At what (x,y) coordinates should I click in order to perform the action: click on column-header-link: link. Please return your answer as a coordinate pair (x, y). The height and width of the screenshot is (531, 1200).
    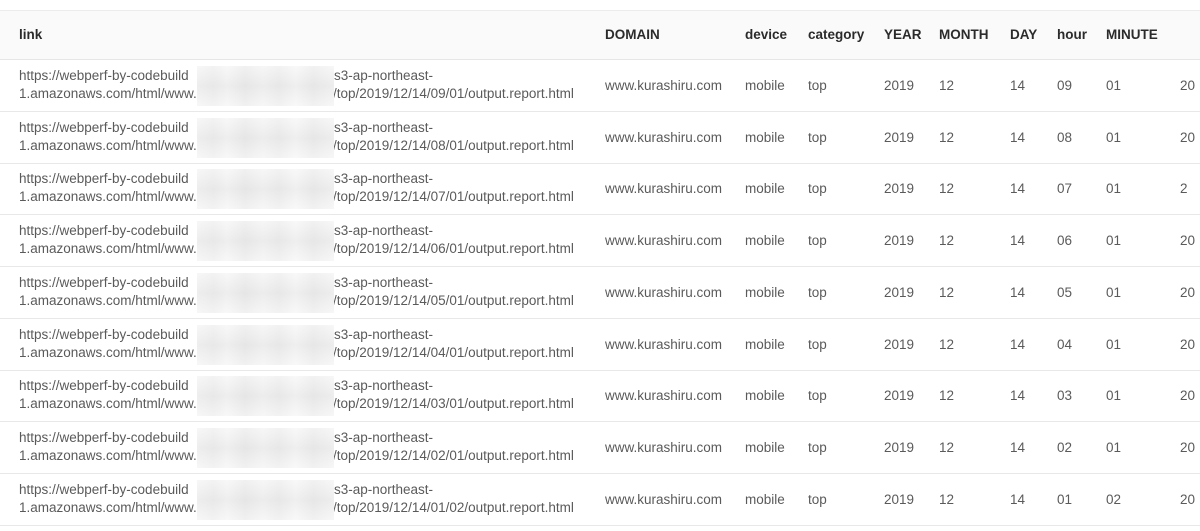
    Looking at the image, I should click on (30, 35).